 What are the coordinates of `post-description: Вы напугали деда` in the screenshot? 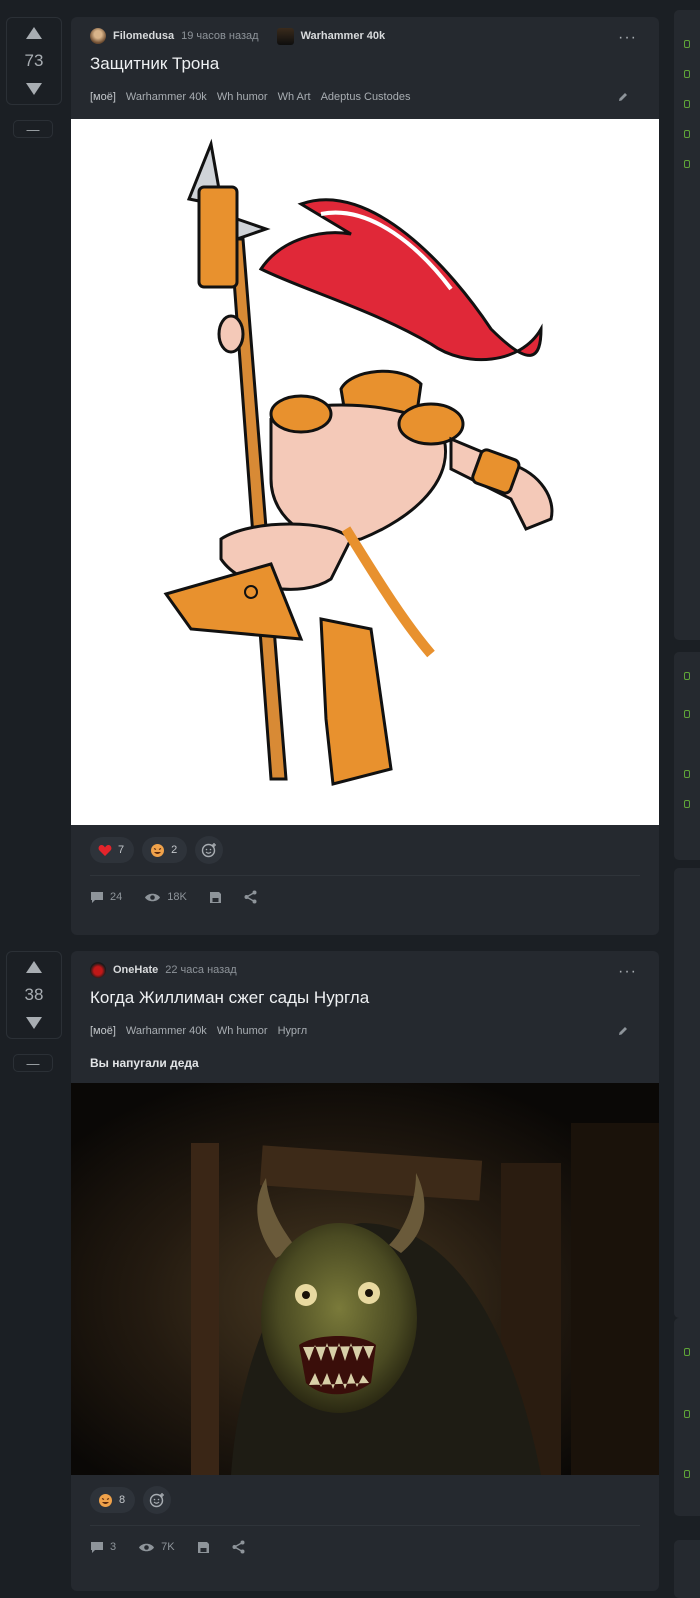 It's located at (144, 1063).